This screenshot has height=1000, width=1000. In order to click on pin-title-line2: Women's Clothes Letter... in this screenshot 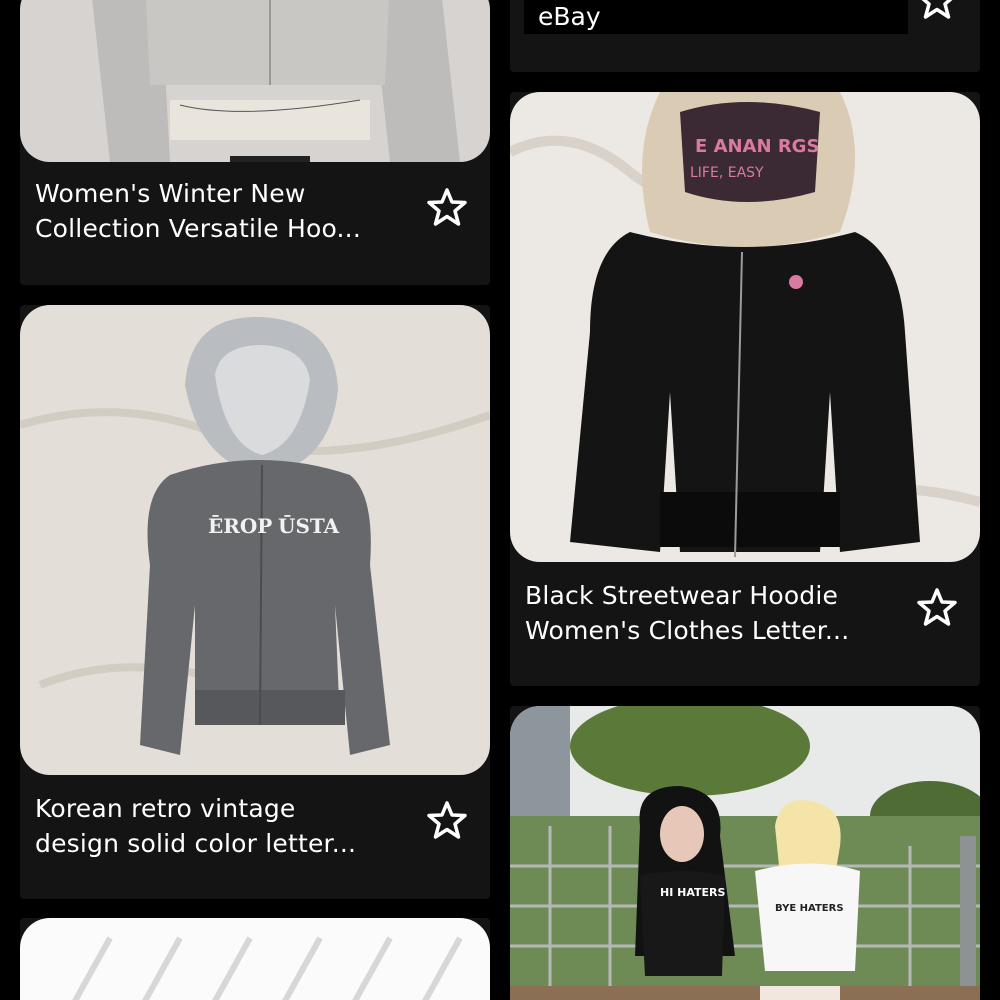, I will do `click(687, 630)`.